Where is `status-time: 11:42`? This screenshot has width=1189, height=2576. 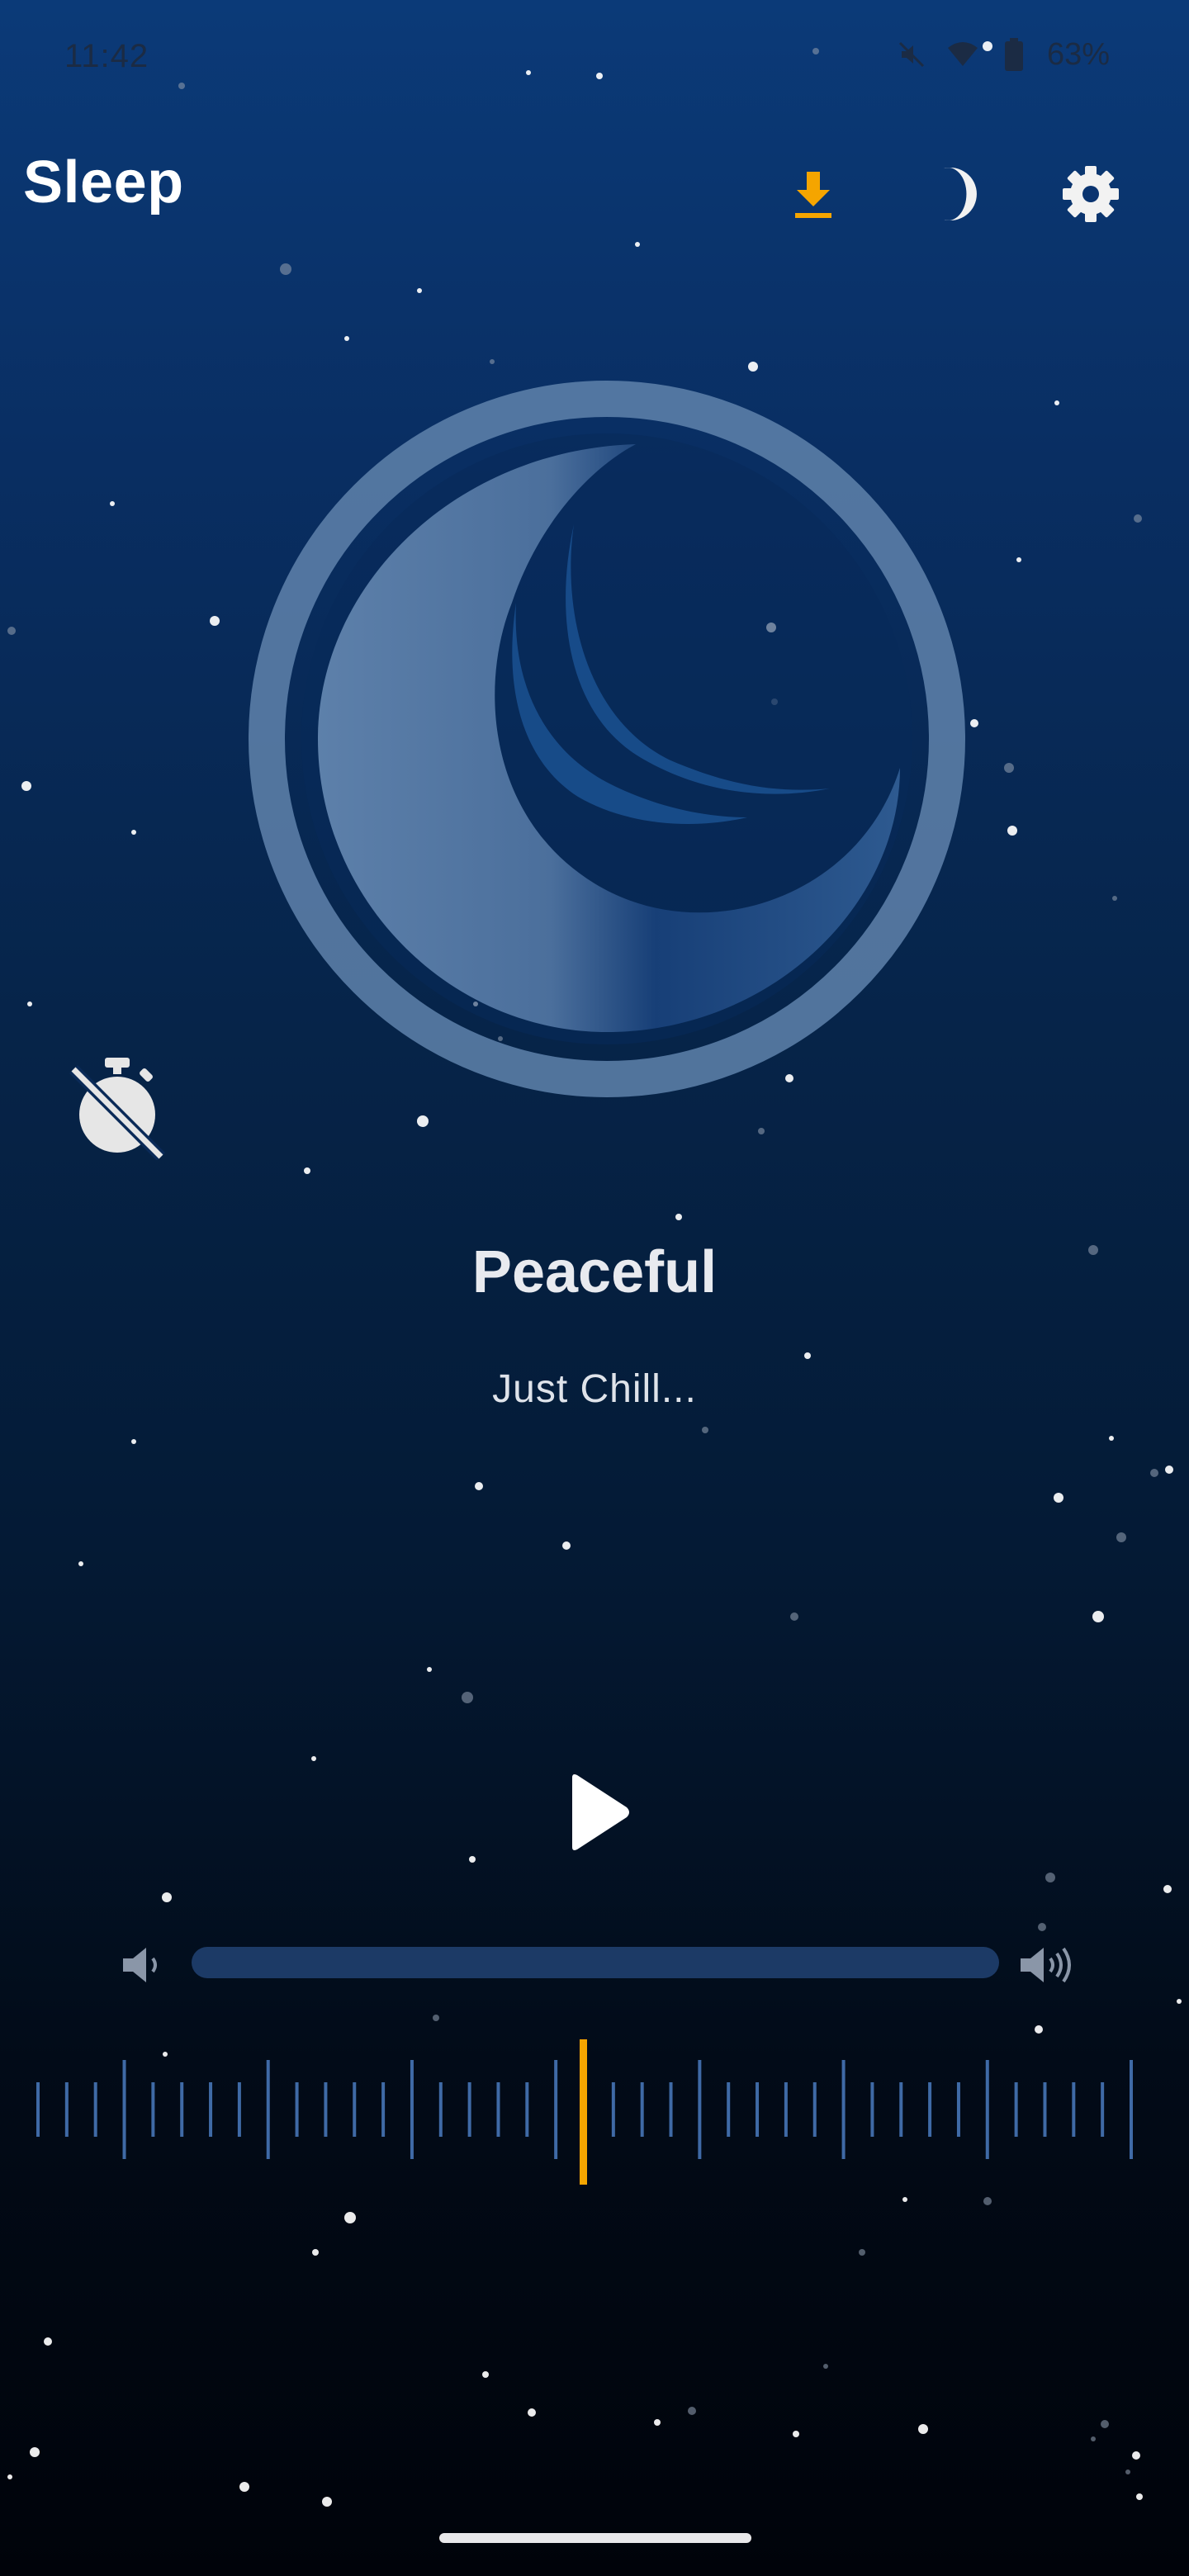 status-time: 11:42 is located at coordinates (106, 56).